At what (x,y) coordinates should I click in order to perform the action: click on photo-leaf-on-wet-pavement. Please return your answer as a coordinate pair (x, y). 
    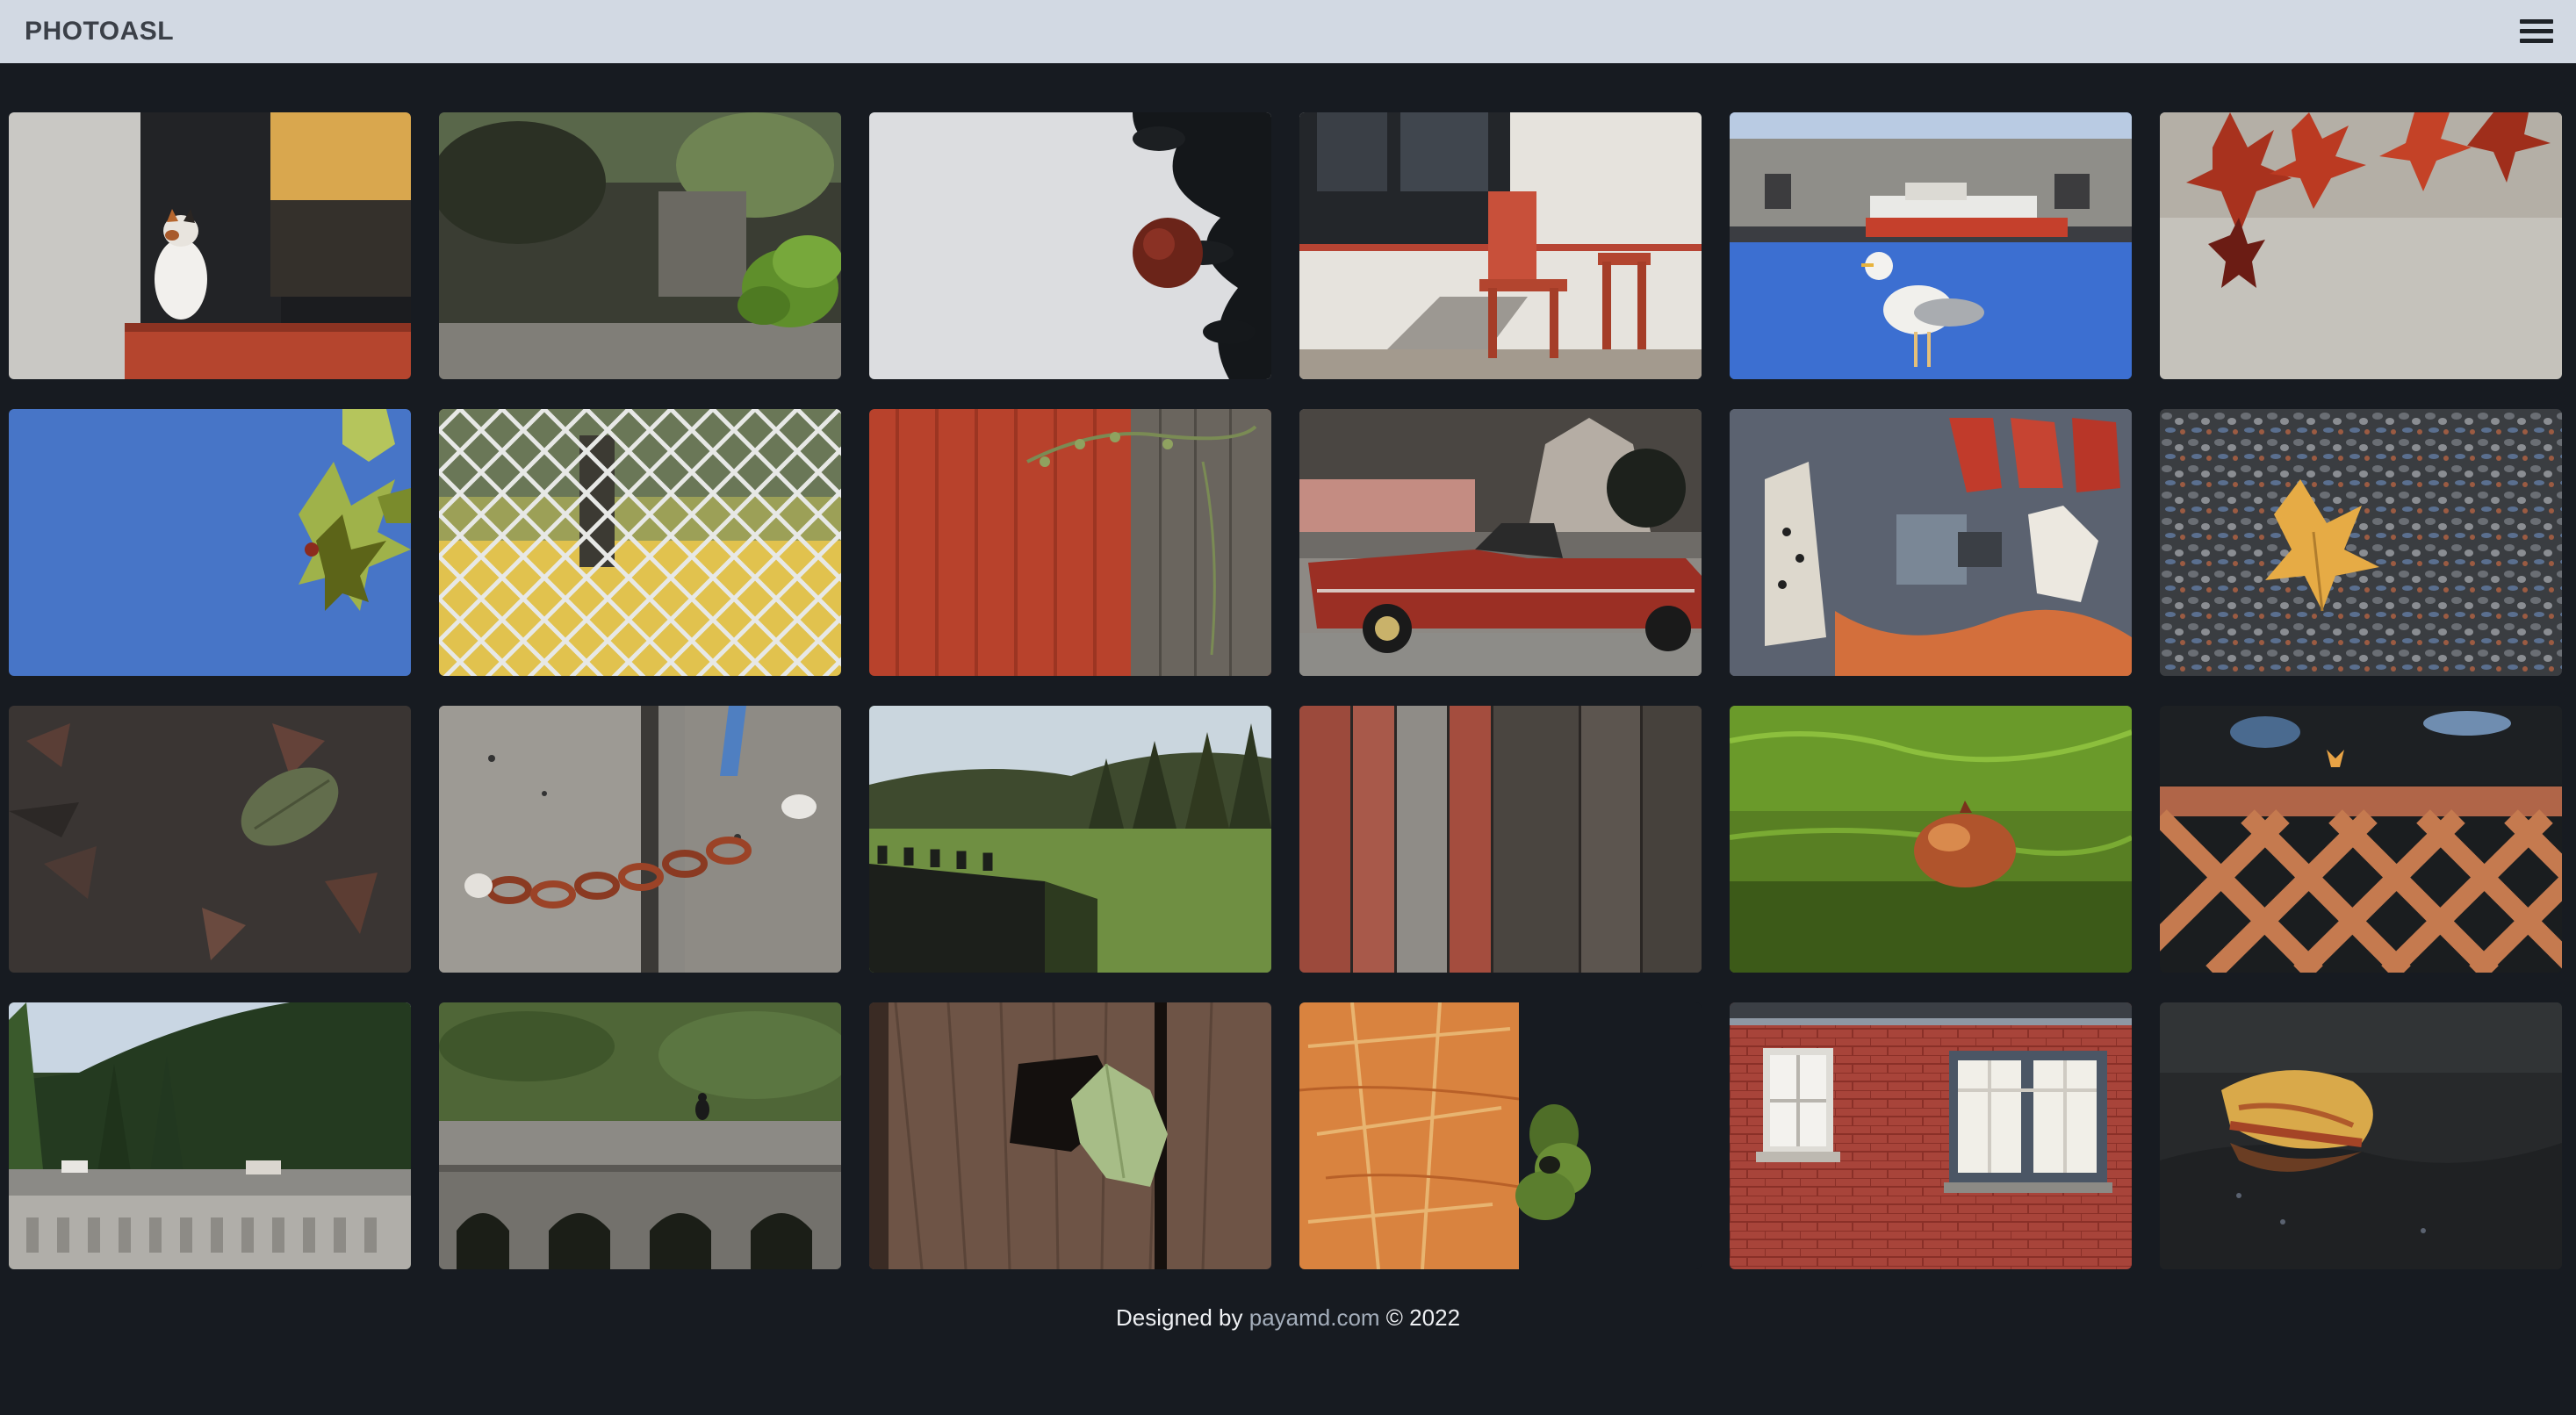
    Looking at the image, I should click on (2361, 1135).